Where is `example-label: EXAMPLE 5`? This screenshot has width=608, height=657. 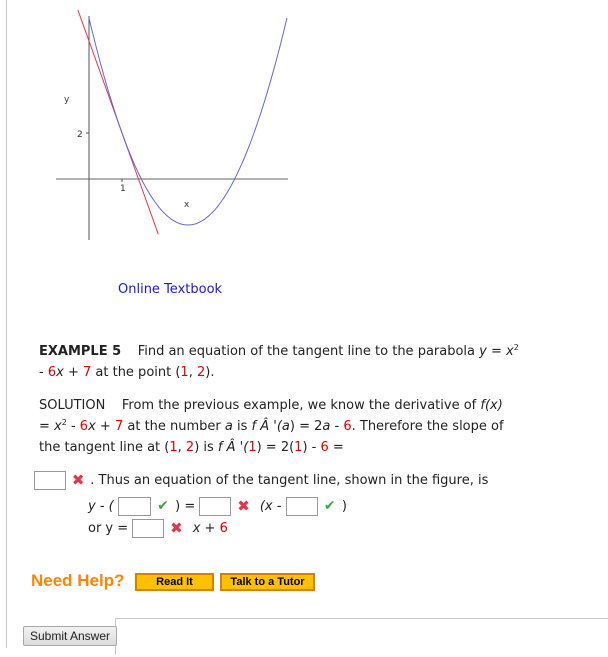
example-label: EXAMPLE 5 is located at coordinates (80, 351).